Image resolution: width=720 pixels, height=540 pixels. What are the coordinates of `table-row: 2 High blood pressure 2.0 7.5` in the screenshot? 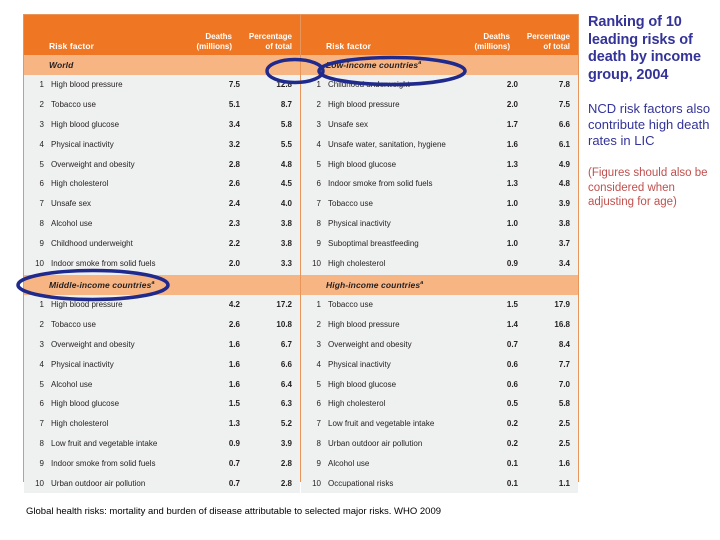 It's located at (439, 104).